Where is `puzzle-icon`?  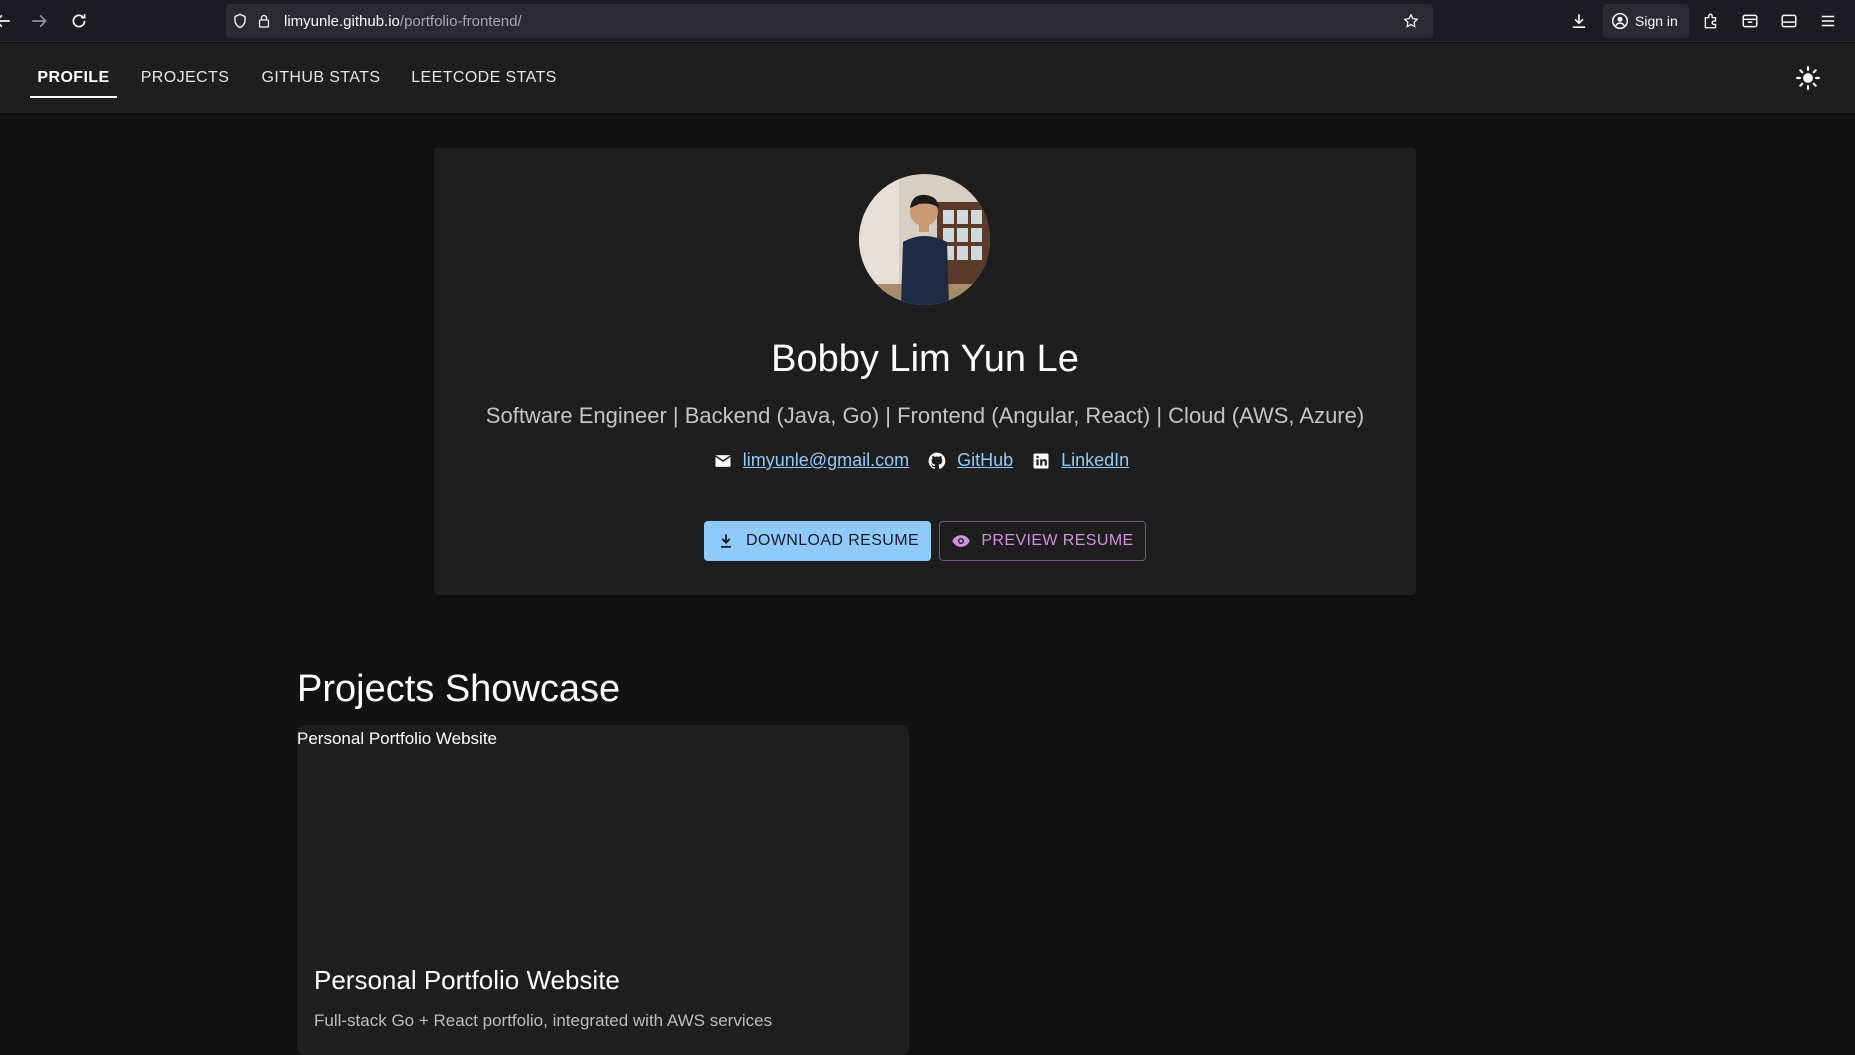 puzzle-icon is located at coordinates (1710, 21).